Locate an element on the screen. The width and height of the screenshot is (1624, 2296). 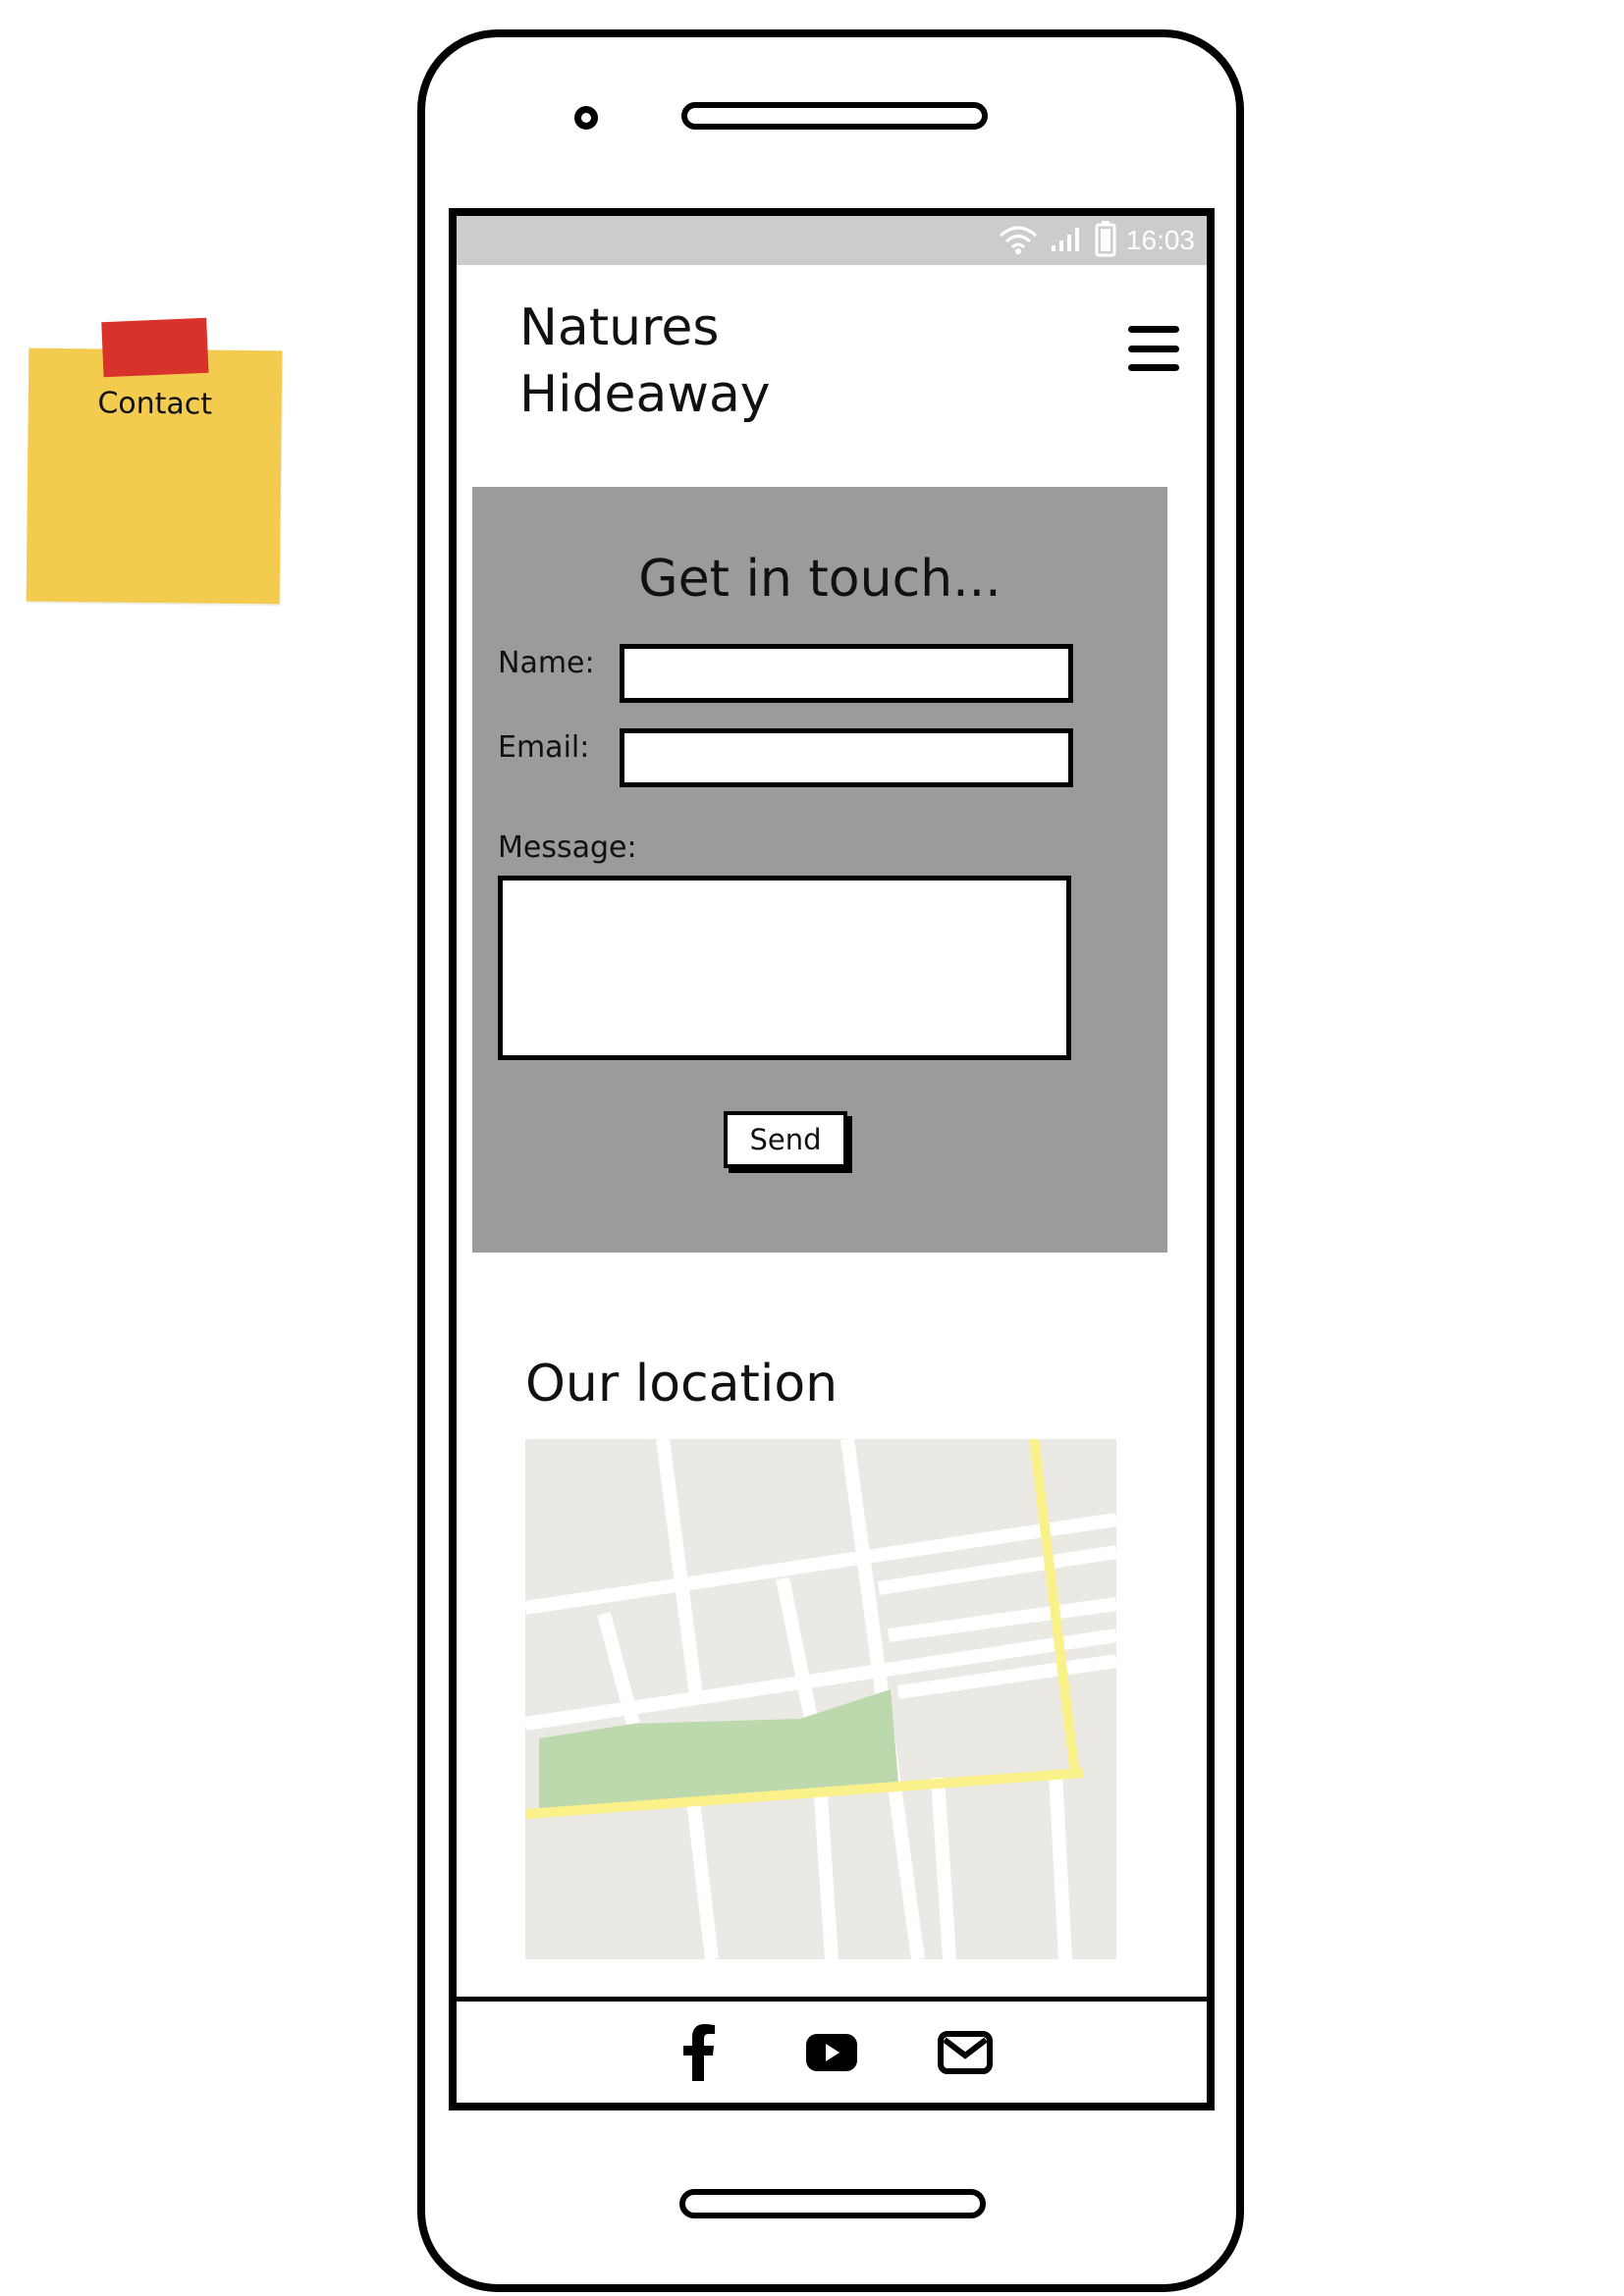
map-graphic is located at coordinates (820, 1699).